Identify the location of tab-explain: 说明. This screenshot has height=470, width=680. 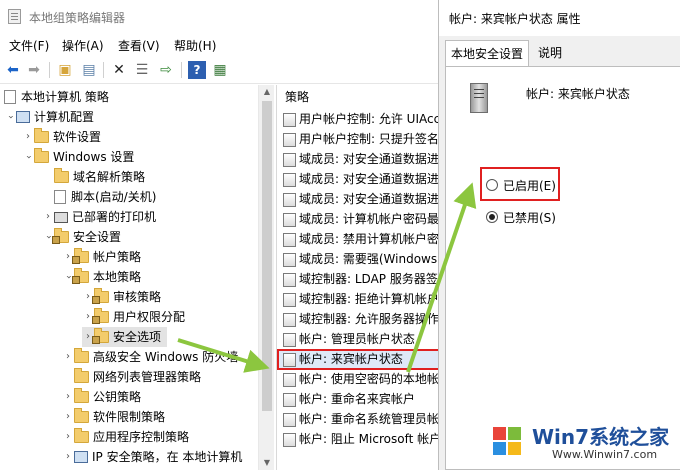
(550, 54).